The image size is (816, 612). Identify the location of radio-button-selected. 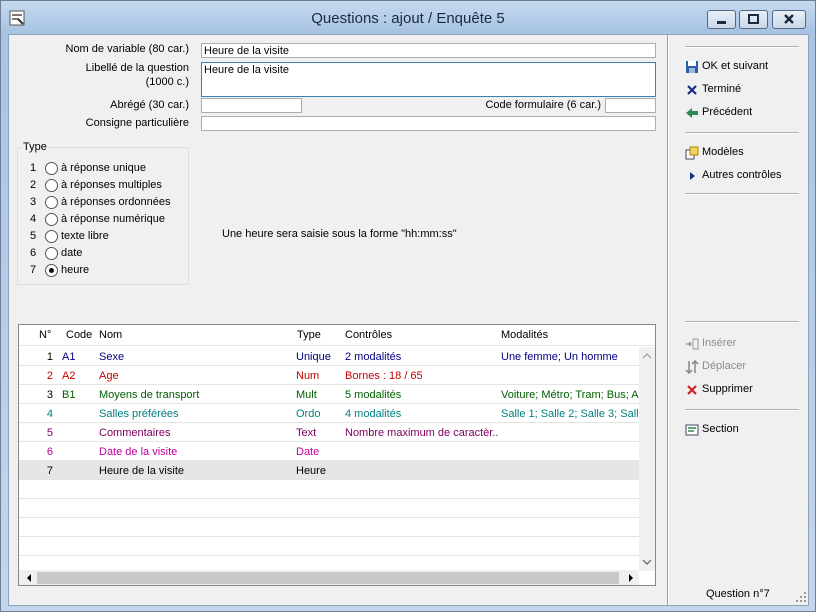
(51, 270).